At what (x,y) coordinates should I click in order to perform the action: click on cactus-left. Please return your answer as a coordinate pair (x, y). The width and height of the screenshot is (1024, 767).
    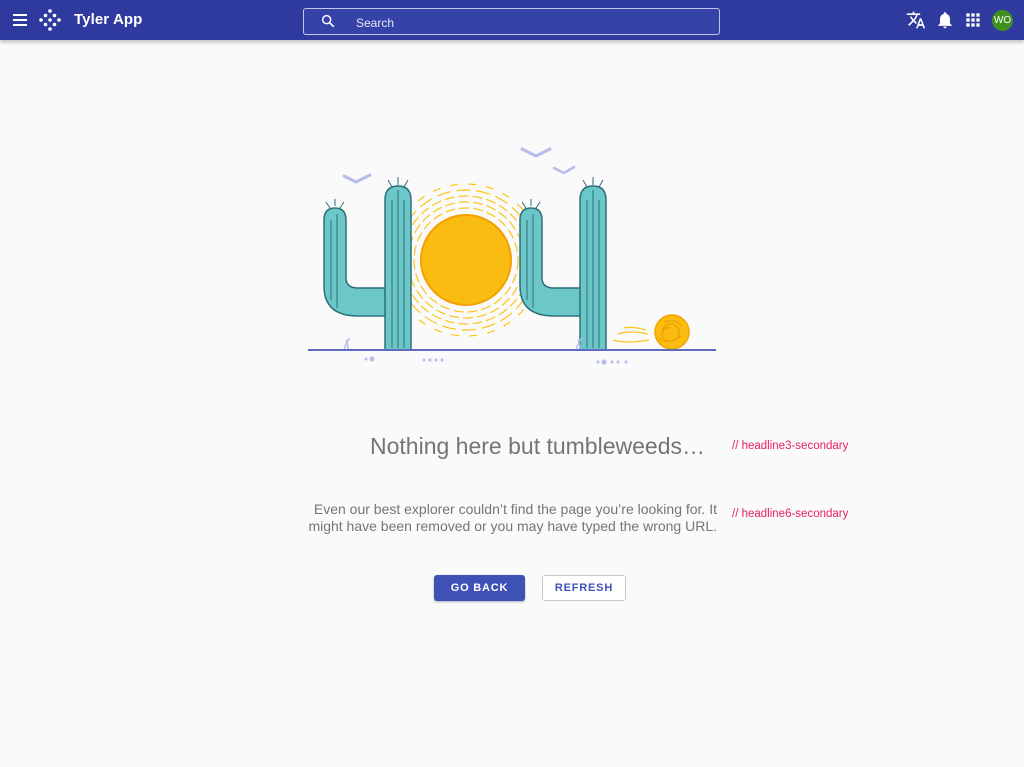
    Looking at the image, I should click on (367, 264).